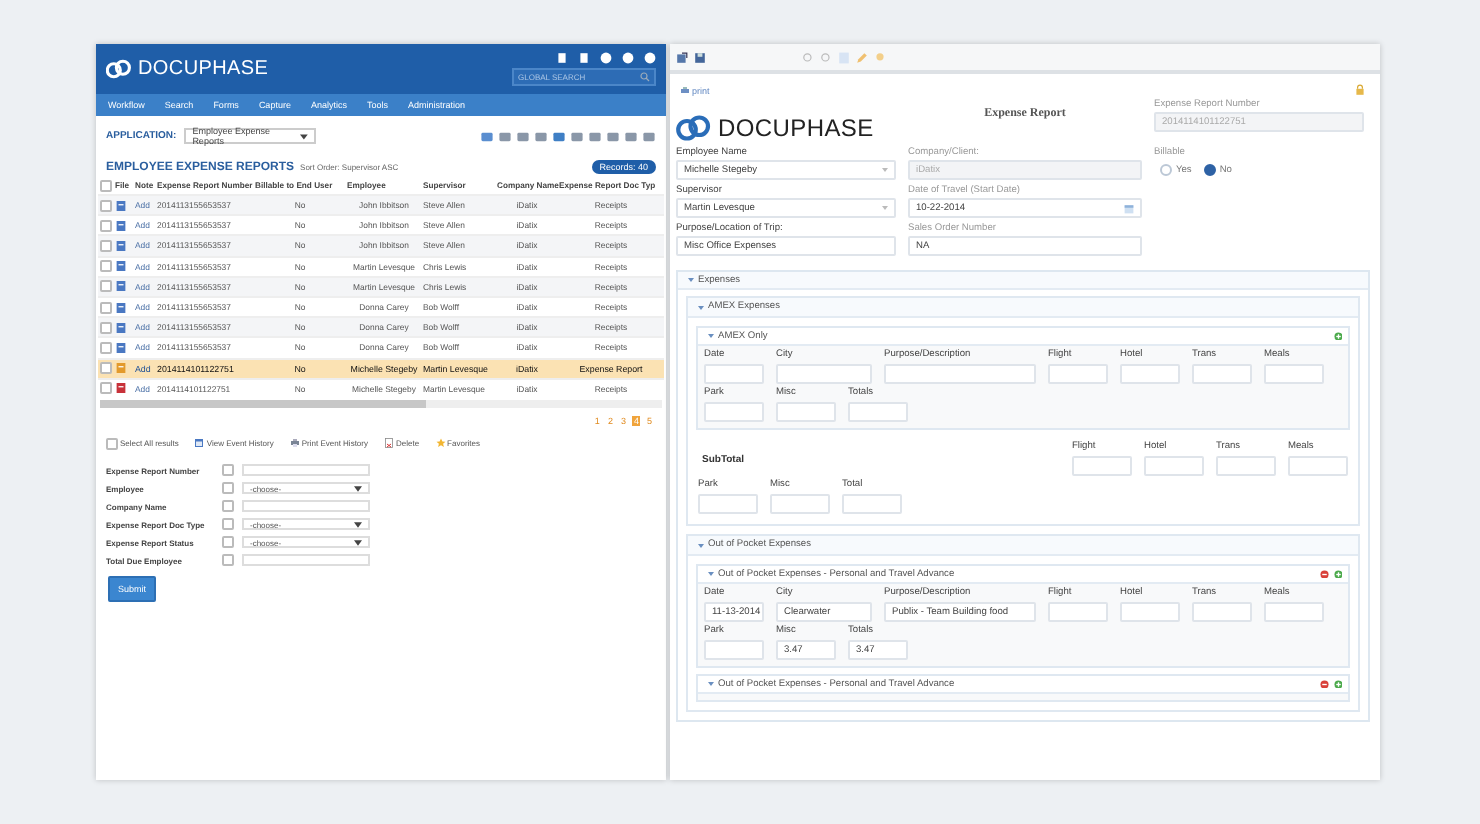 This screenshot has height=824, width=1480. Describe the element at coordinates (682, 57) in the screenshot. I see `export-icon` at that location.